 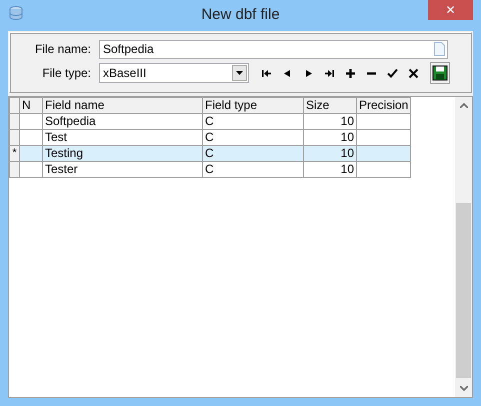 What do you see at coordinates (174, 73) in the screenshot?
I see `file-type-dropdown: xBaseIII` at bounding box center [174, 73].